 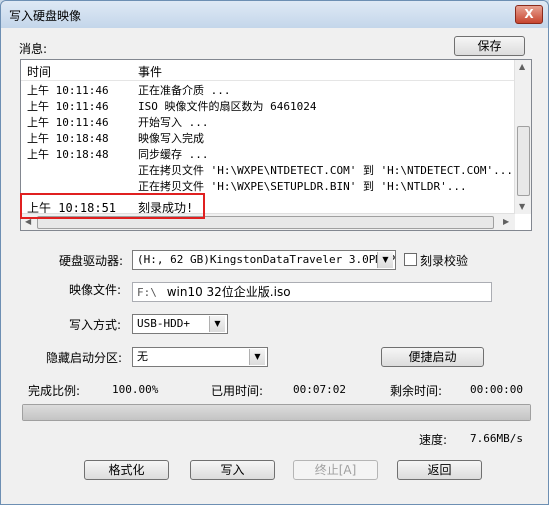 I want to click on write-mode-select: USB-HDD+ ▼, so click(x=180, y=324).